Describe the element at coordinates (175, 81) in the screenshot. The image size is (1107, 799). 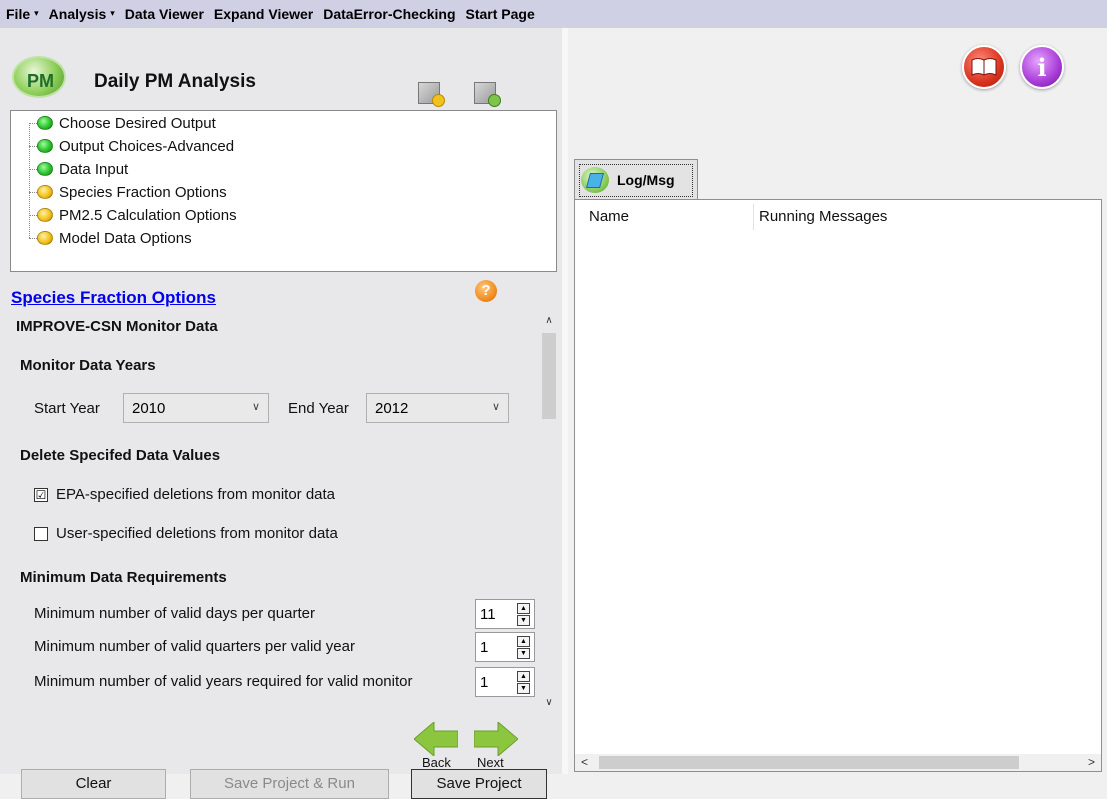
I see `page-title: Daily PM Analysis` at that location.